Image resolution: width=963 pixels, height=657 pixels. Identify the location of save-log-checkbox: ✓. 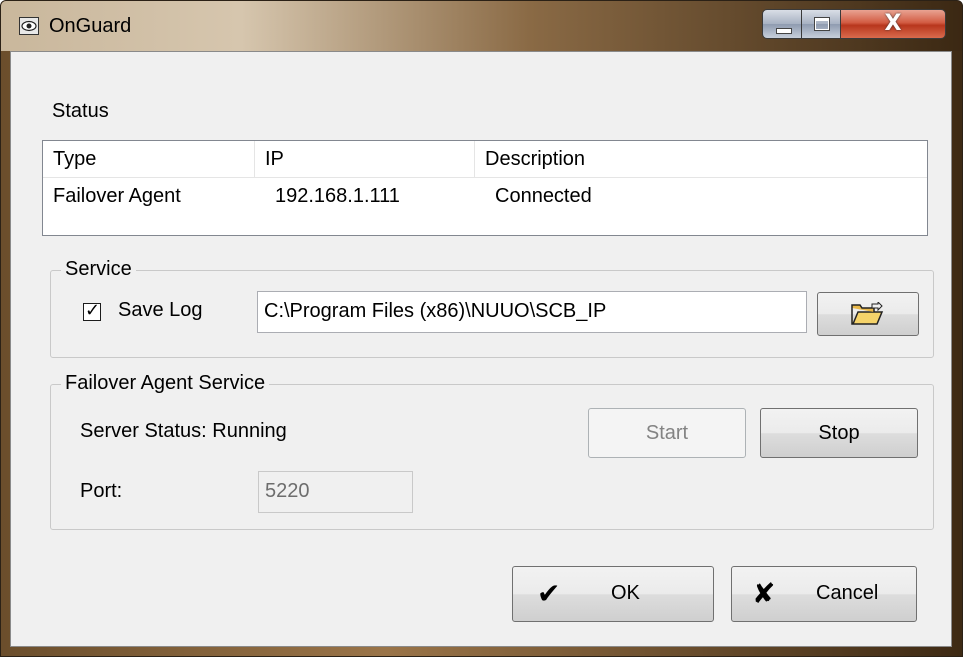
(92, 310).